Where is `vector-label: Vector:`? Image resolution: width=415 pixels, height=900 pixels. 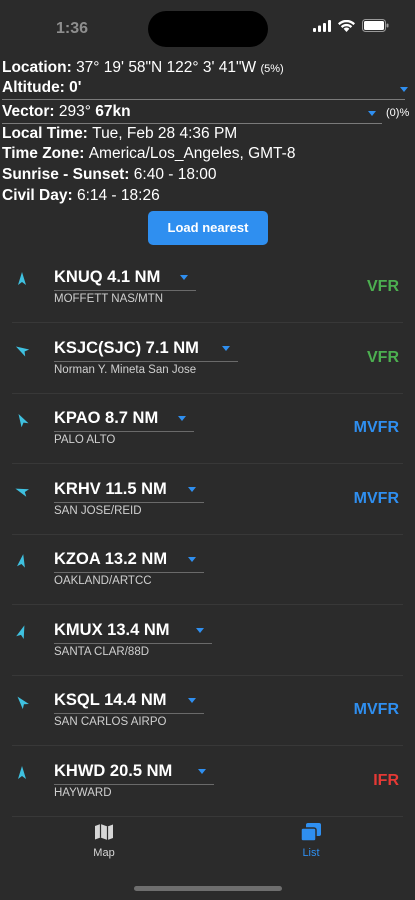
vector-label: Vector: is located at coordinates (28, 111).